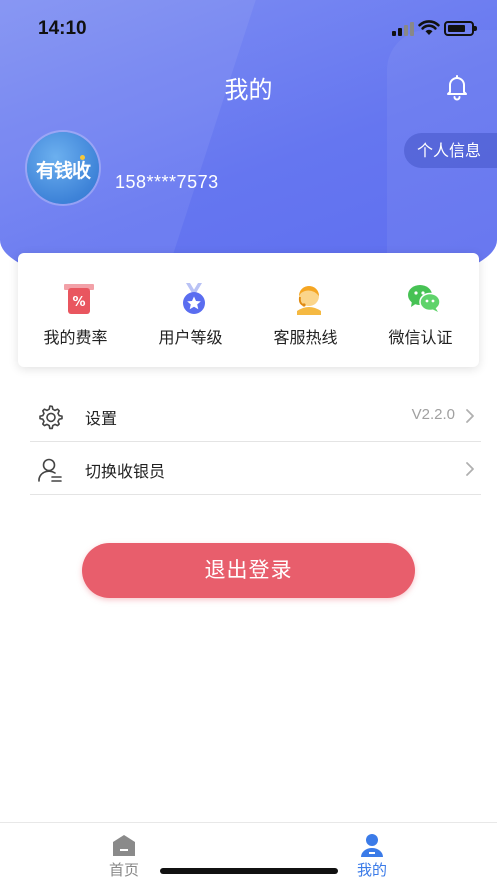 The height and width of the screenshot is (883, 497). What do you see at coordinates (248, 570) in the screenshot?
I see `logout-button: 退出登录` at bounding box center [248, 570].